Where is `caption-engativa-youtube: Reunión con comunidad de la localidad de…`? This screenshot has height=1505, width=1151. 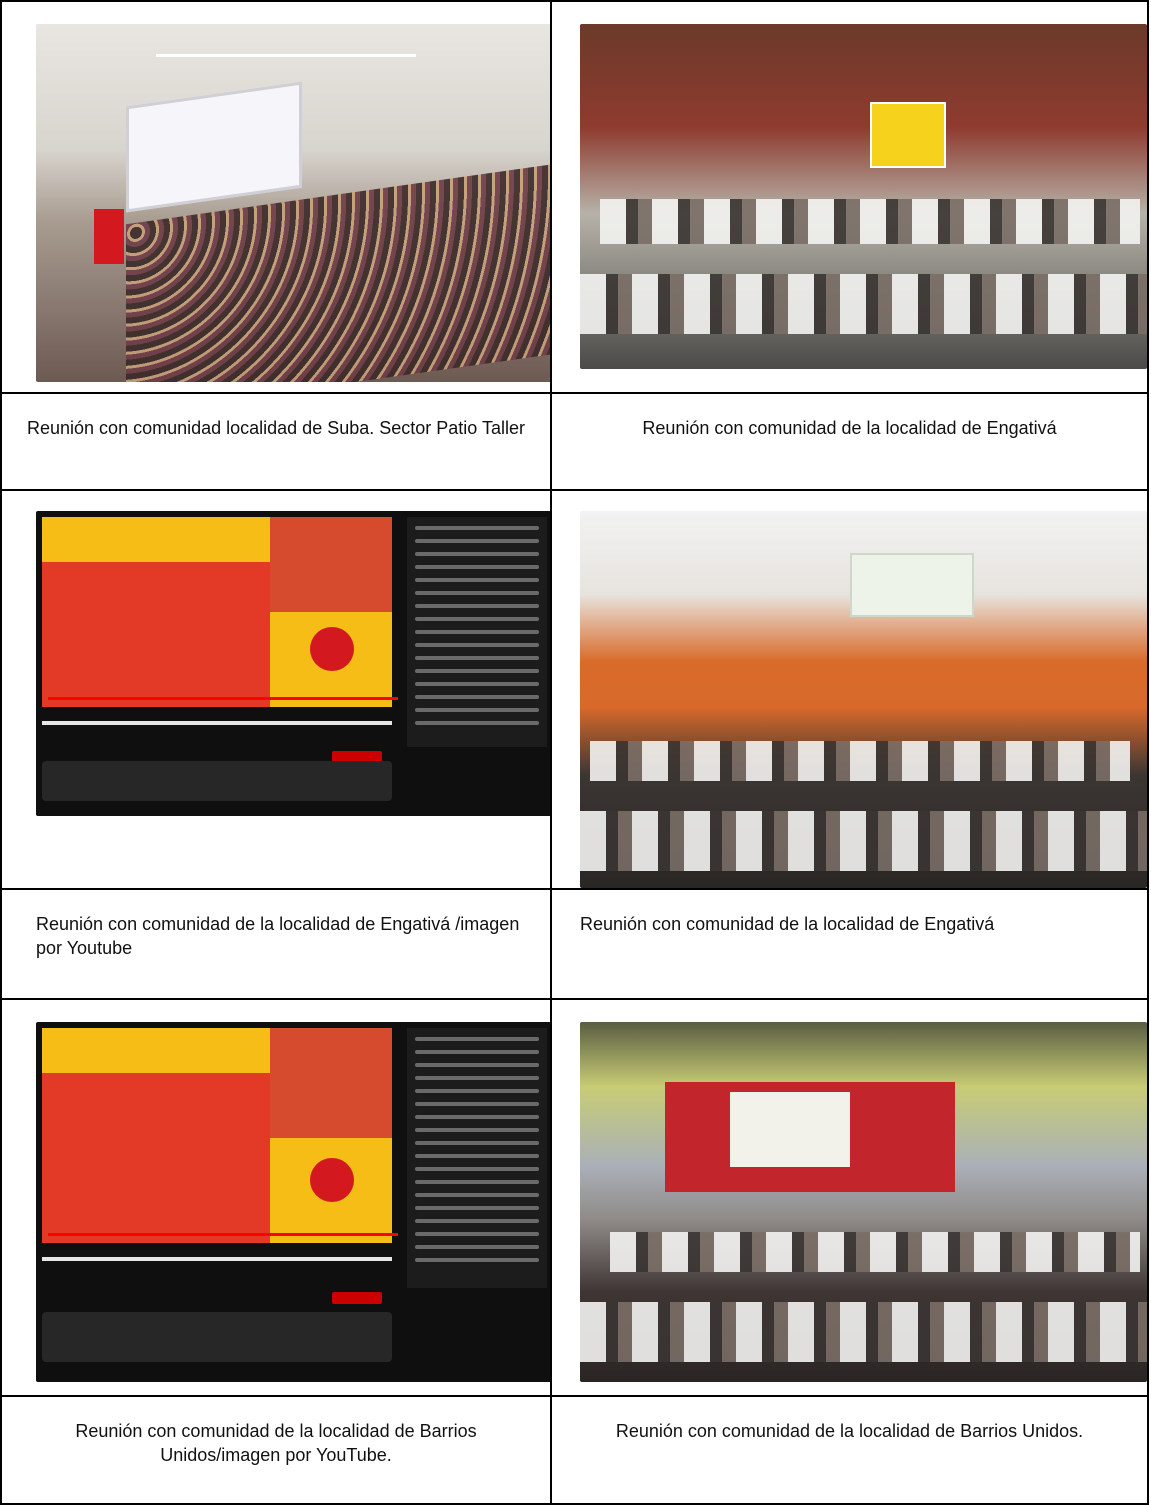 caption-engativa-youtube: Reunión con comunidad de la localidad de… is located at coordinates (278, 936).